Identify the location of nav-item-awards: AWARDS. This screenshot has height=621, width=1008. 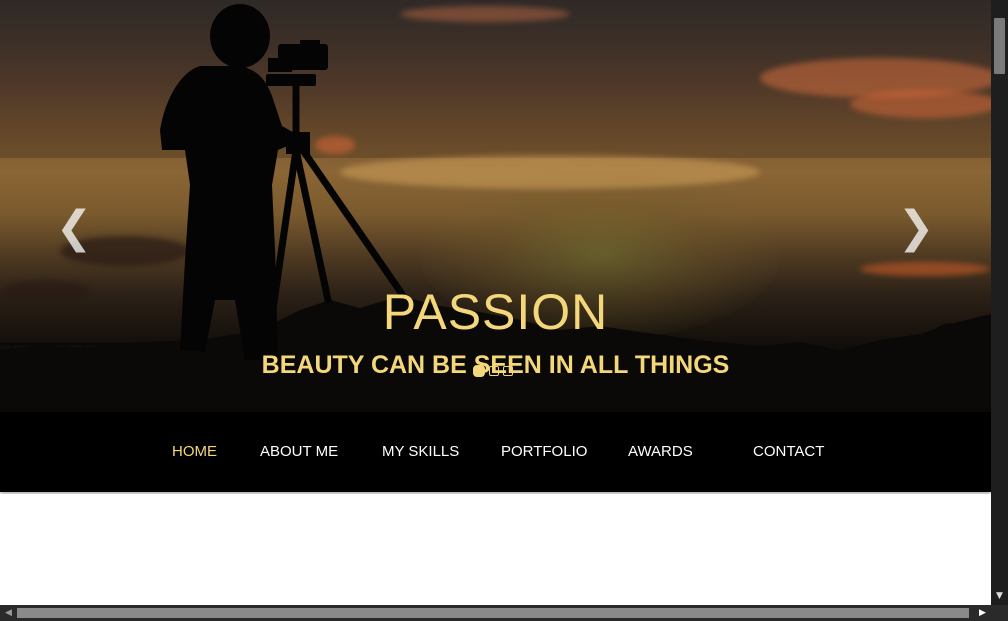
(660, 452).